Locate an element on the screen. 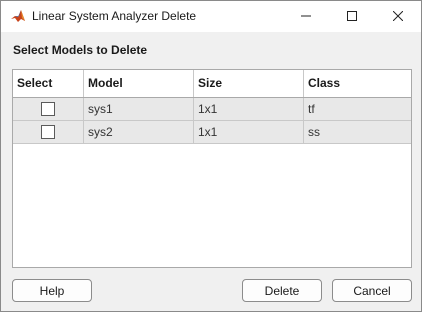 This screenshot has height=312, width=422. column-header-class: Class is located at coordinates (357, 83).